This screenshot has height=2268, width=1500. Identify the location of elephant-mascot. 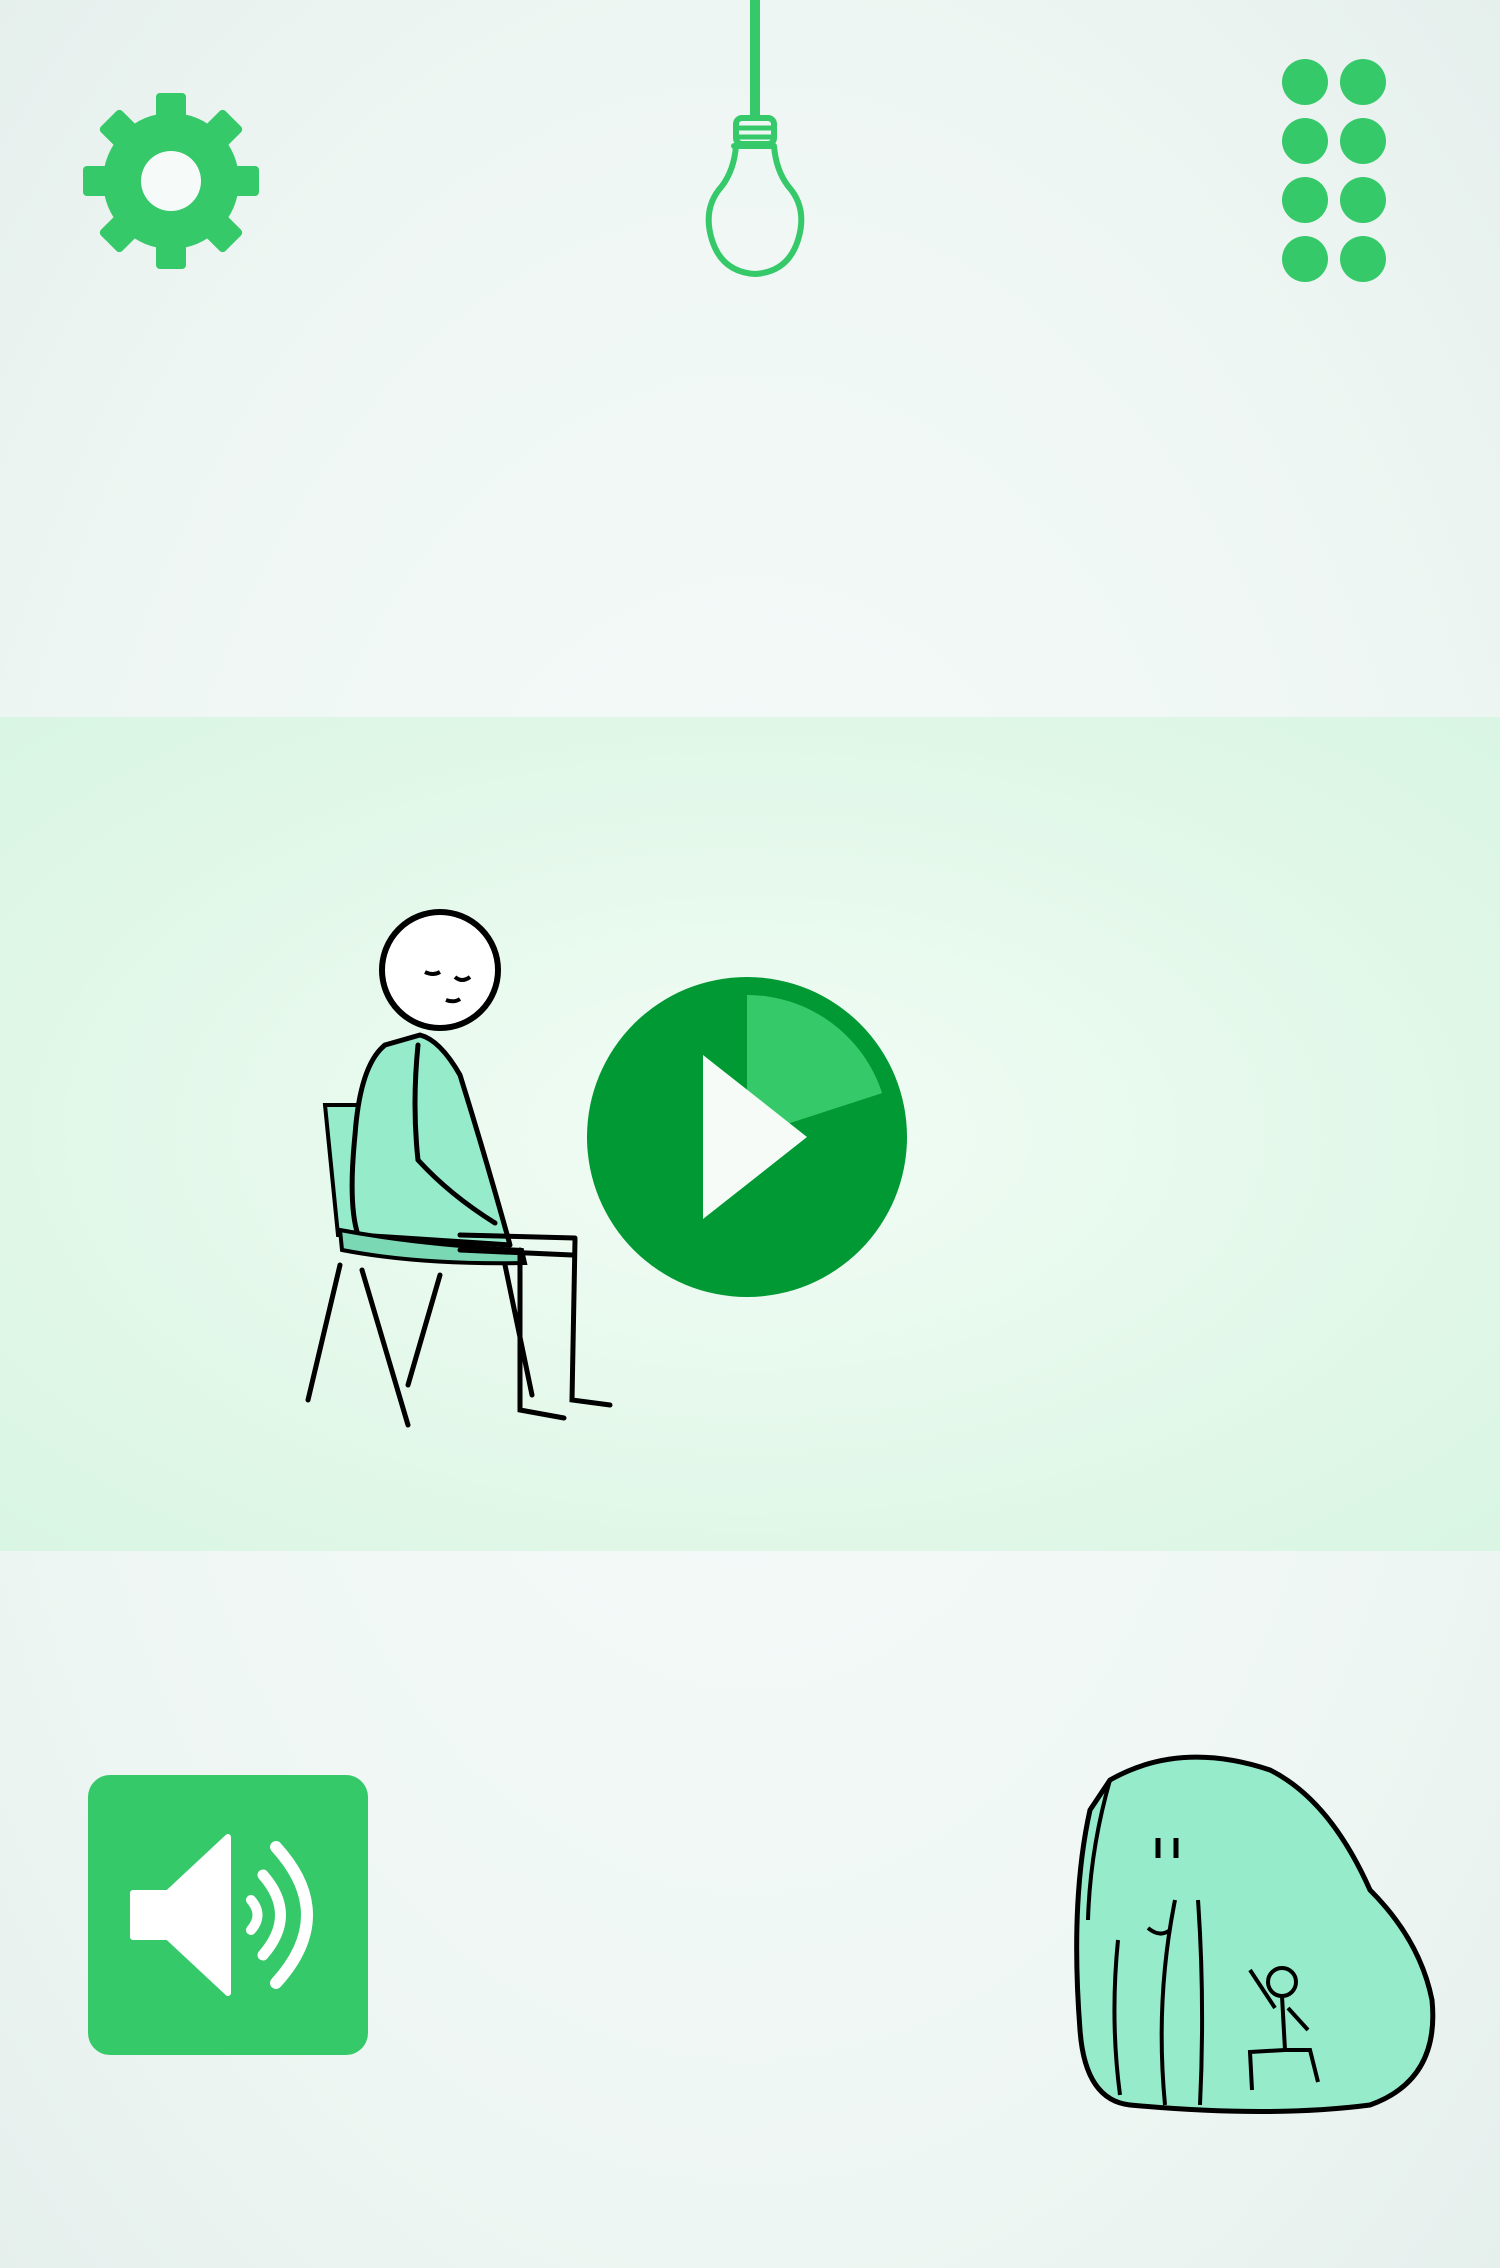
(1260, 1940).